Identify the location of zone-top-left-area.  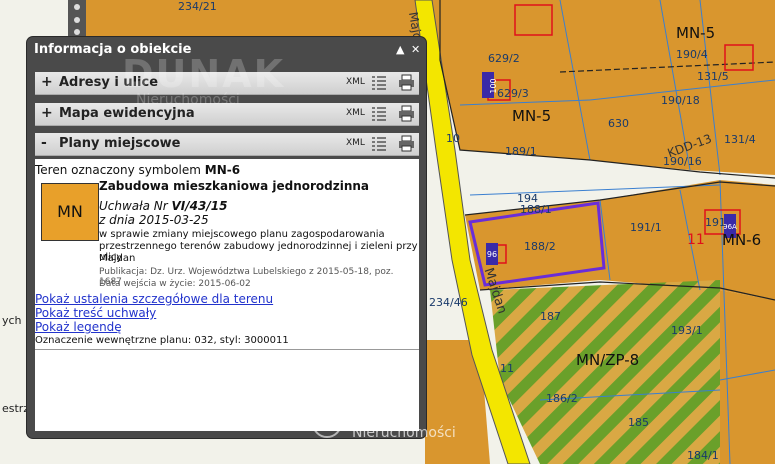
(252, 20).